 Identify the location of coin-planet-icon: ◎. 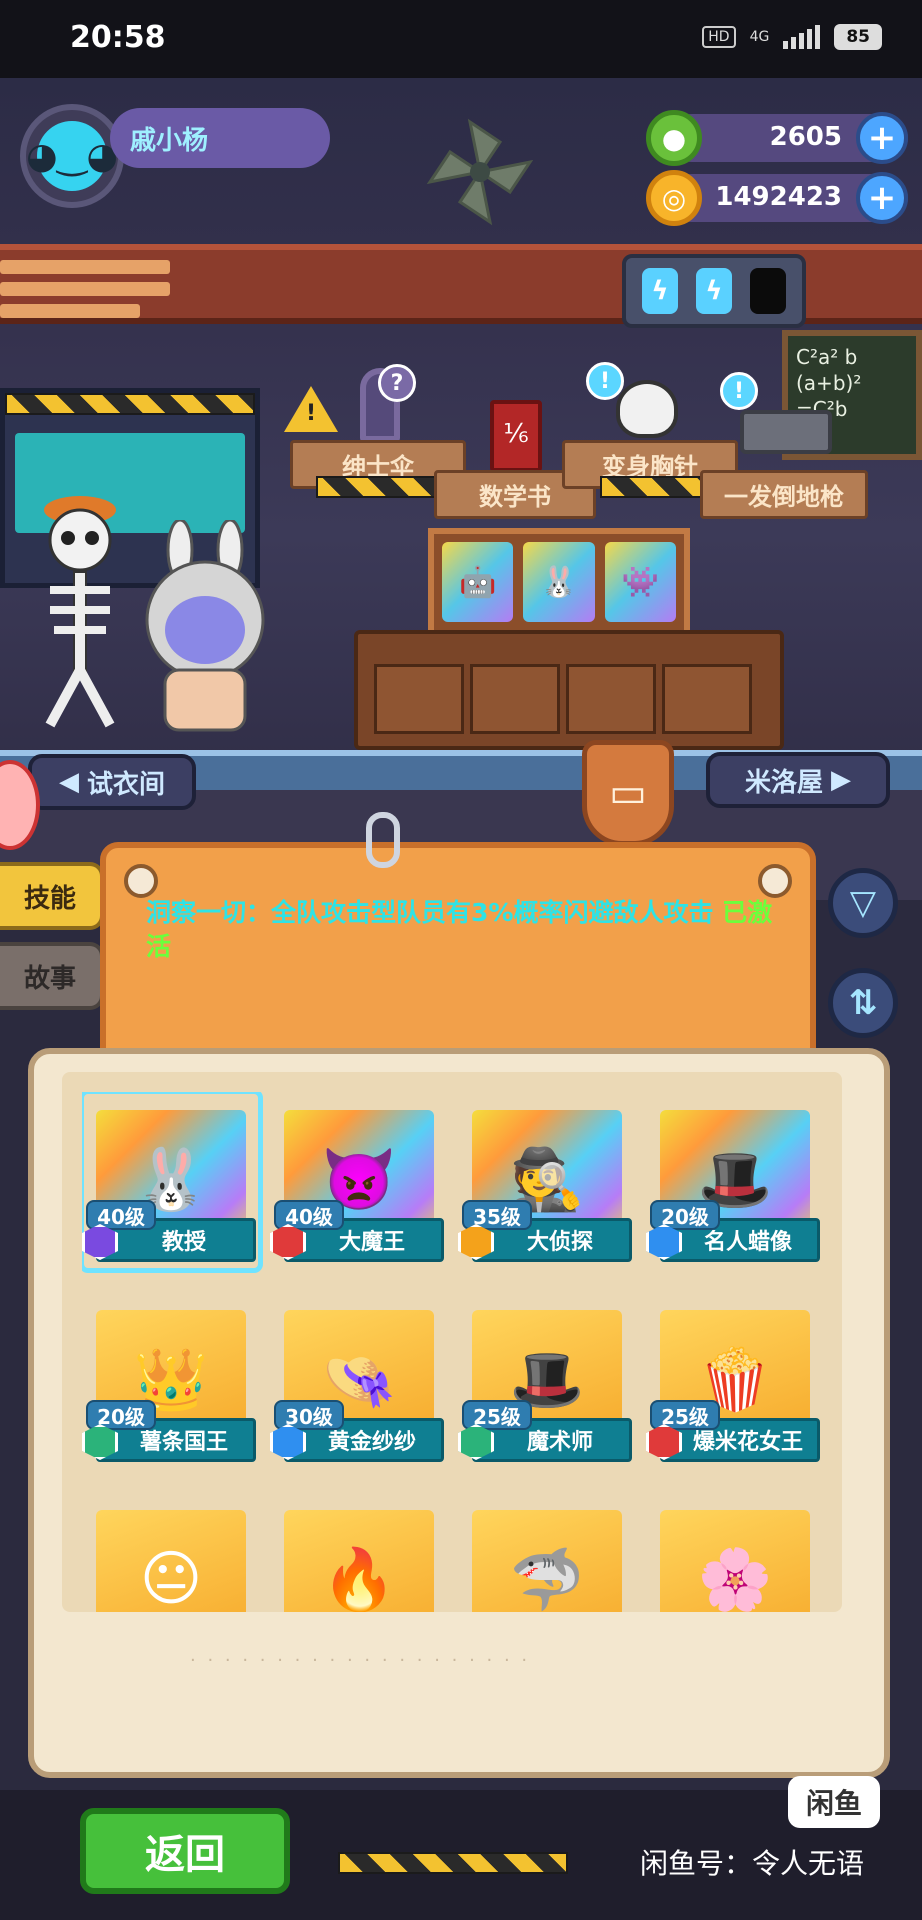
(674, 198).